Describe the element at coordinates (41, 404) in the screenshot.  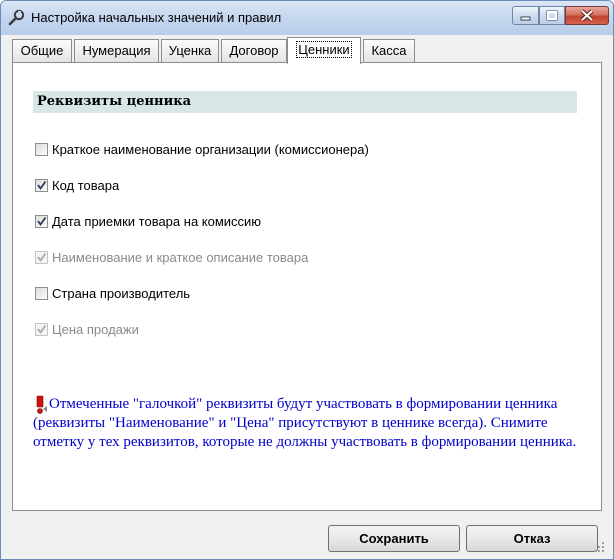
I see `exclamation-icon` at that location.